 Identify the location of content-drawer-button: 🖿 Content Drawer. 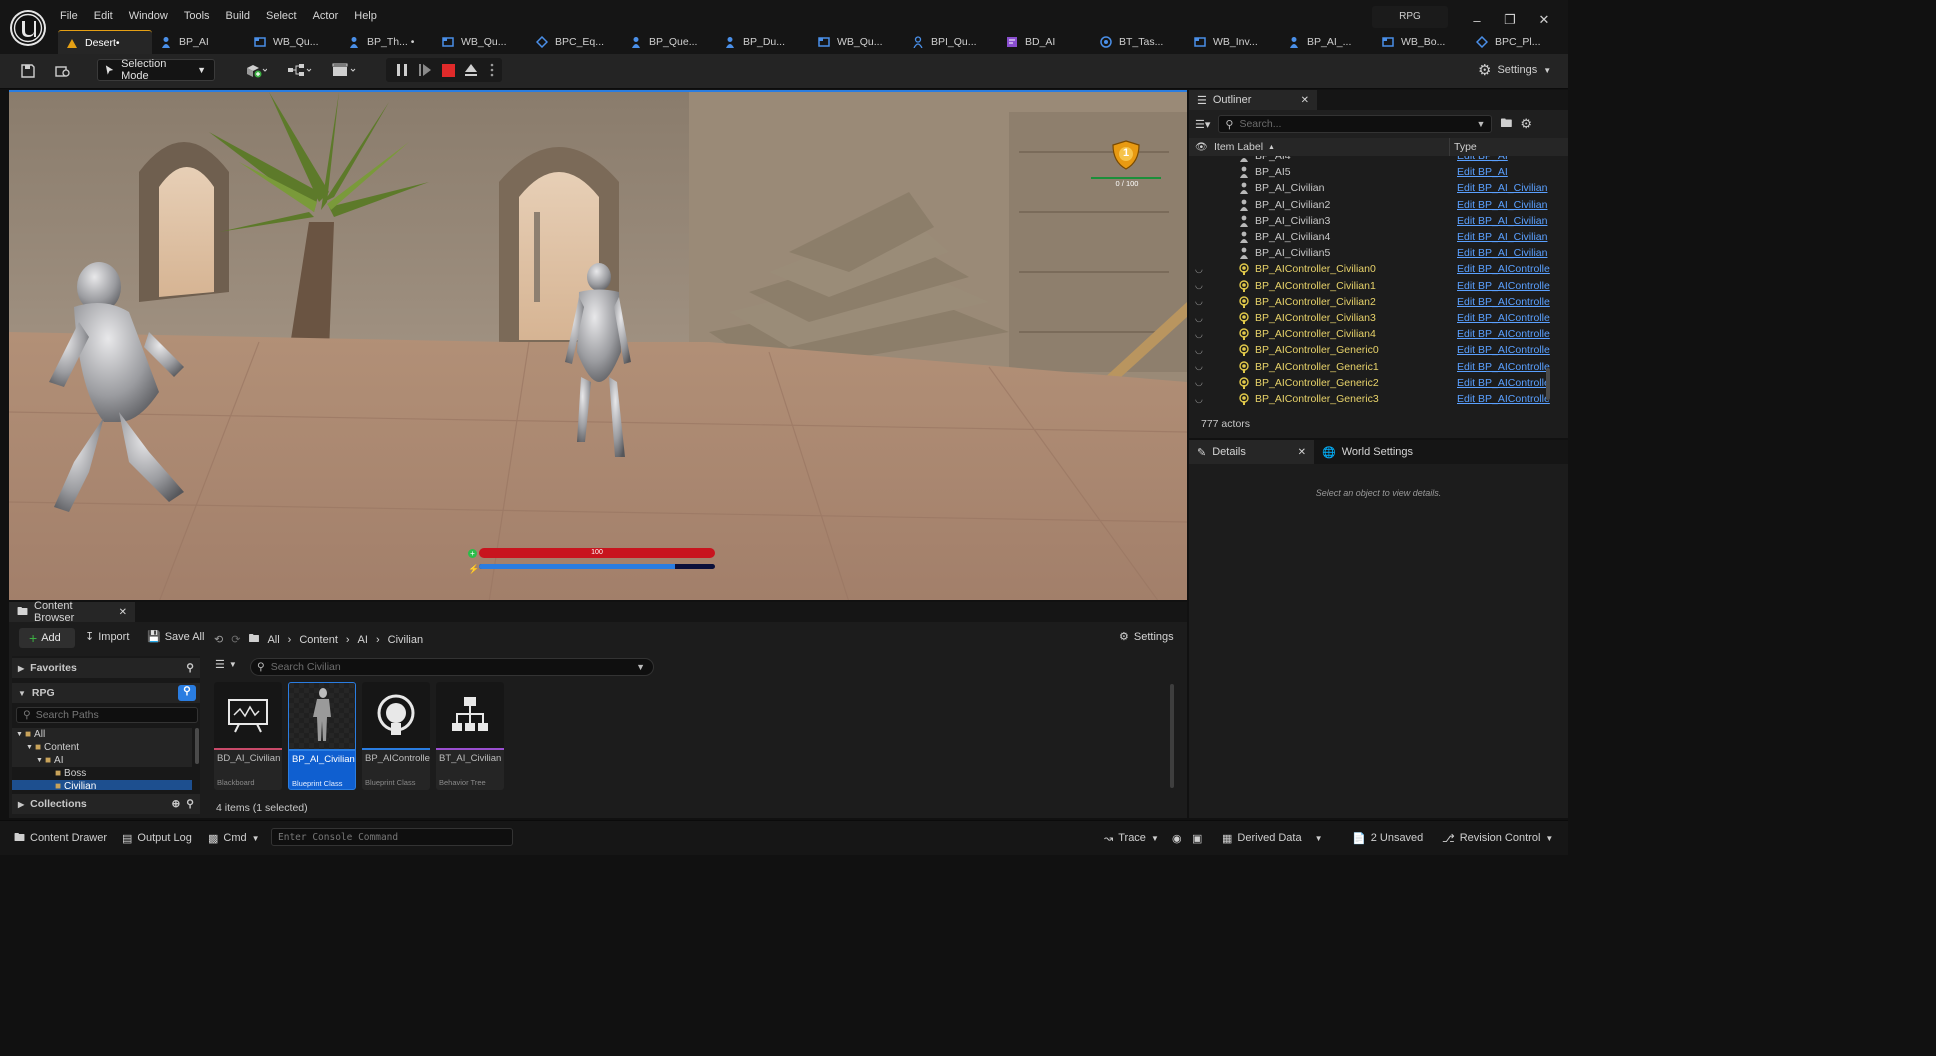
(60, 838).